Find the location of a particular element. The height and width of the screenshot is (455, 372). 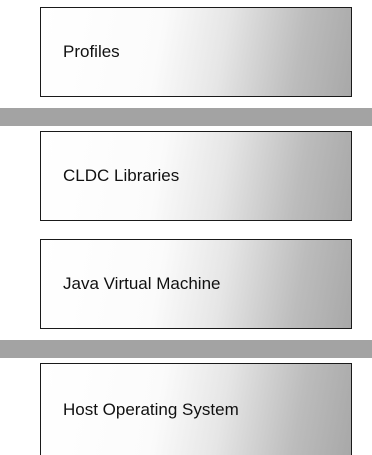

java-virtual-machine-label: Java Virtual Machine is located at coordinates (142, 283).